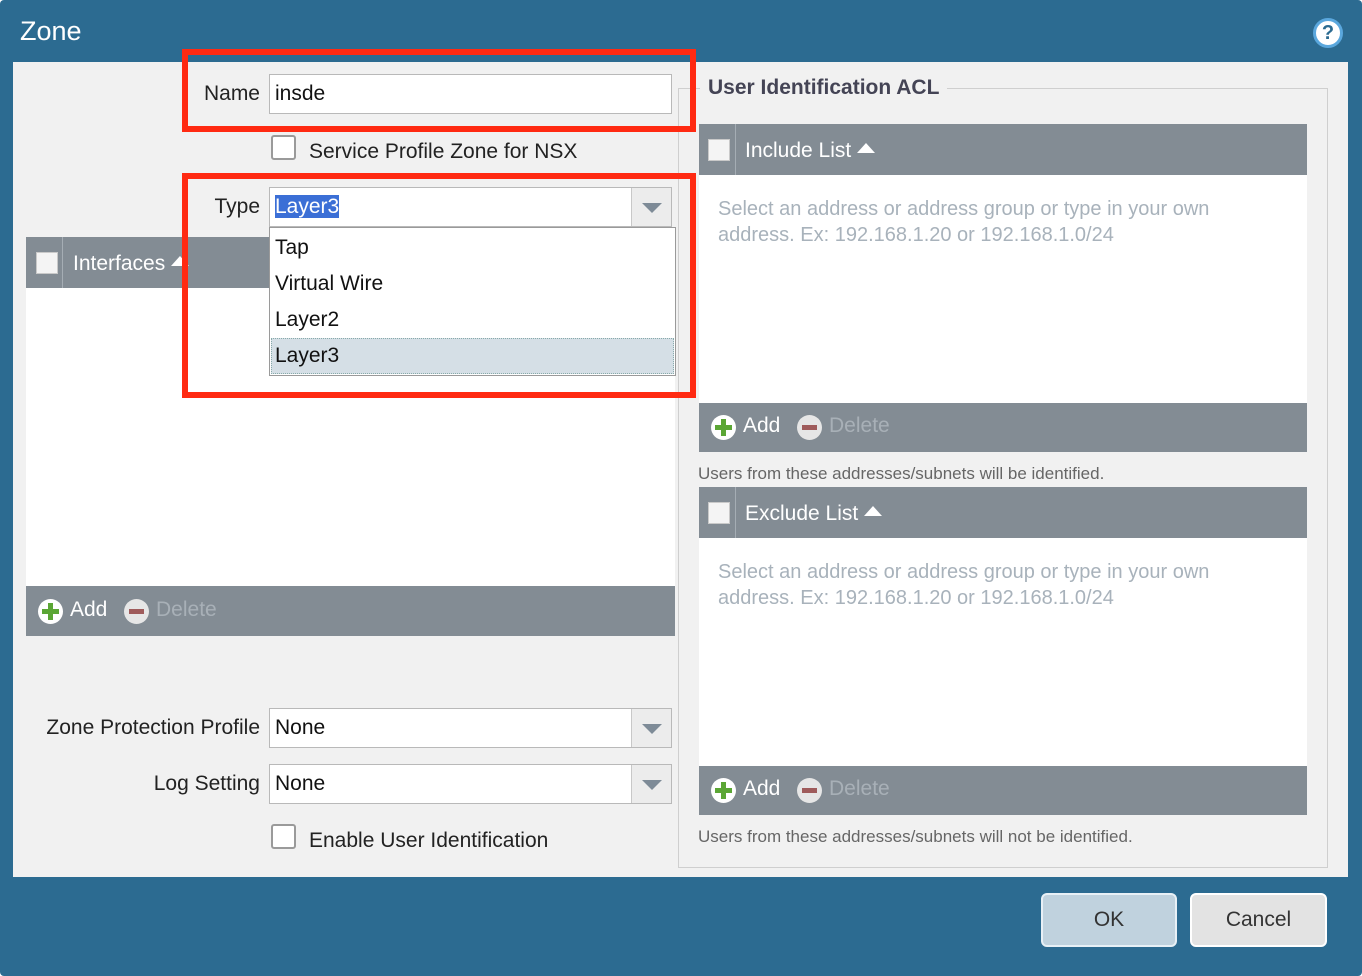 The image size is (1362, 976). I want to click on ok-button: OK, so click(1109, 920).